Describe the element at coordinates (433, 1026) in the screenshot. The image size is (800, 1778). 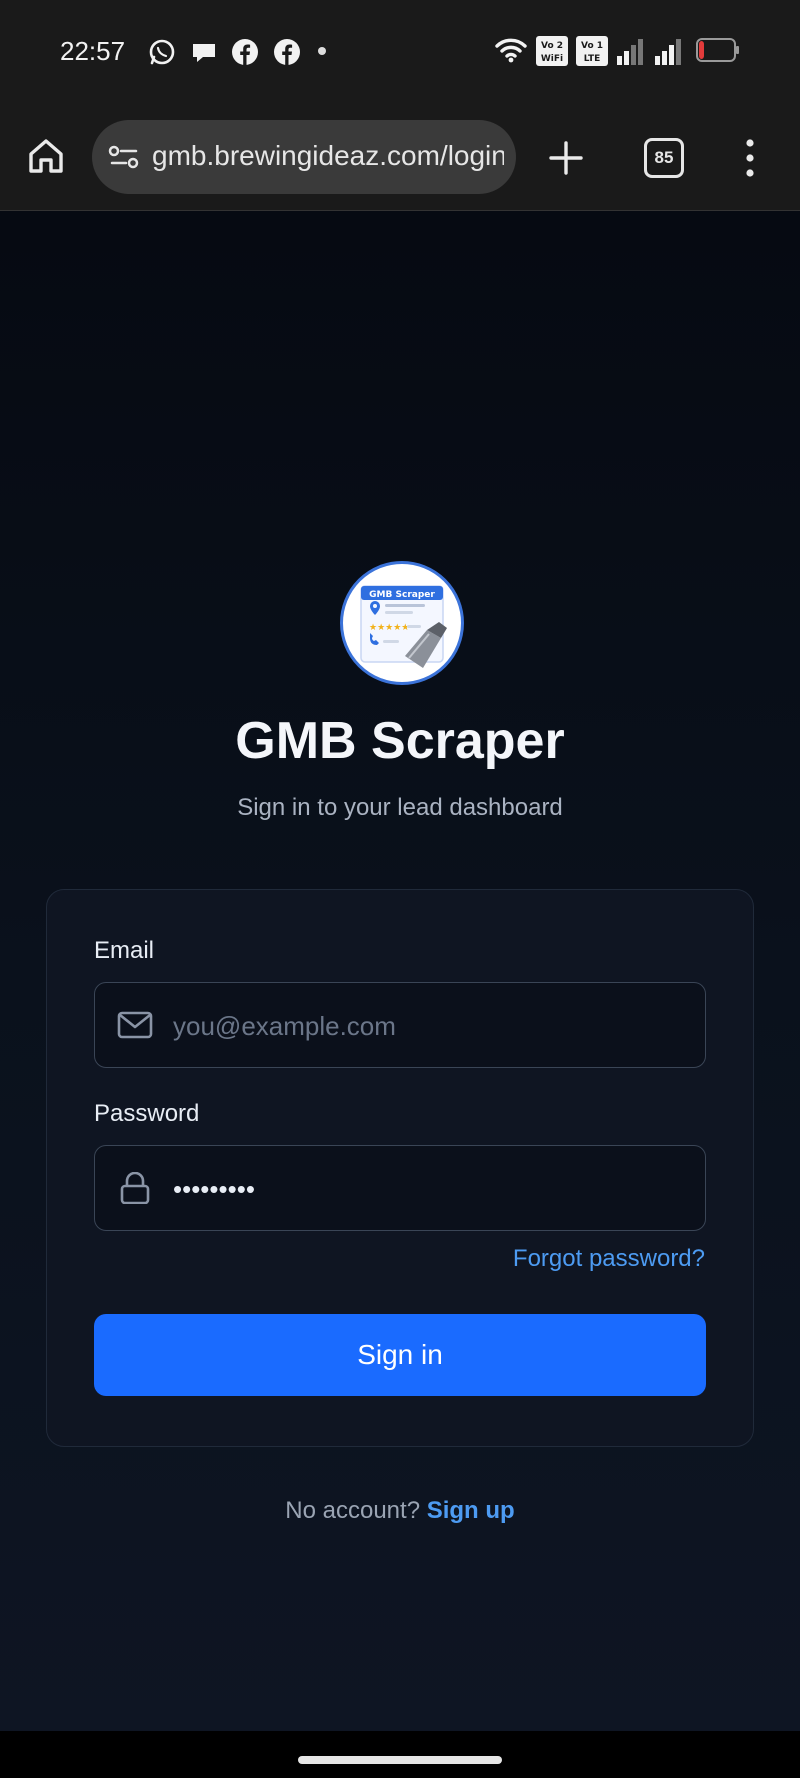
I see `email-input` at that location.